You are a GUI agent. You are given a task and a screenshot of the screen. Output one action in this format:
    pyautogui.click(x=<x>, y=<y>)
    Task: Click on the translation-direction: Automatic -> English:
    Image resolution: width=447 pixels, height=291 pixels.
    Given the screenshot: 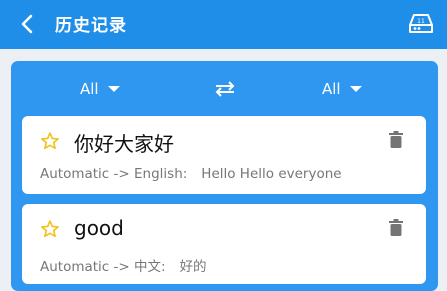 What is the action you would take?
    pyautogui.click(x=114, y=174)
    